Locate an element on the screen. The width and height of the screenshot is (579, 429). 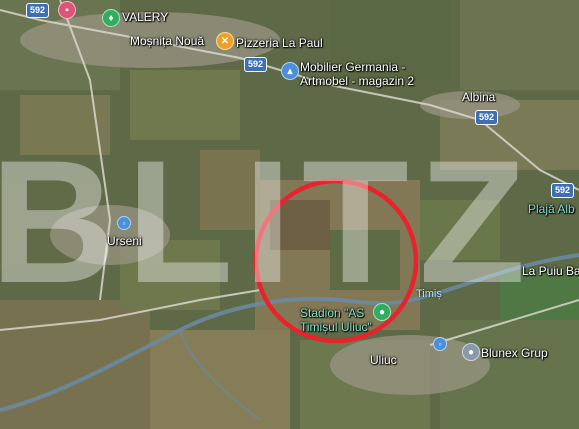
restaurant-pin-icon: ✕ is located at coordinates (225, 41).